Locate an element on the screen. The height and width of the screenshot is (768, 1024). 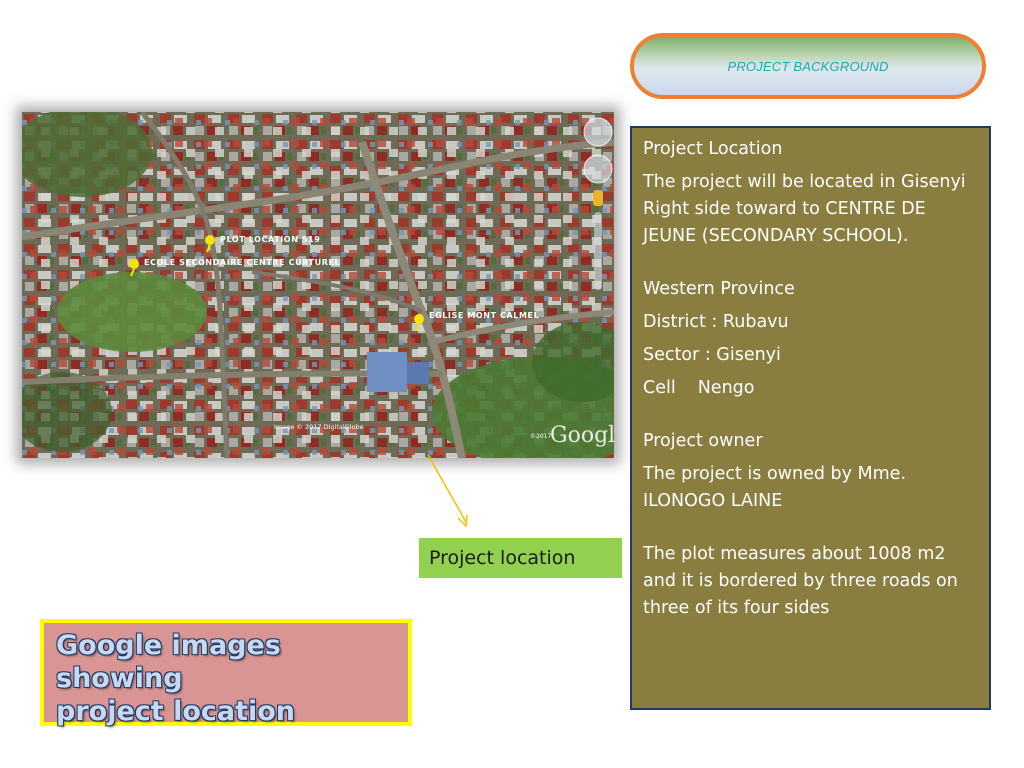
map-logo-year: ©2017 is located at coordinates (540, 436).